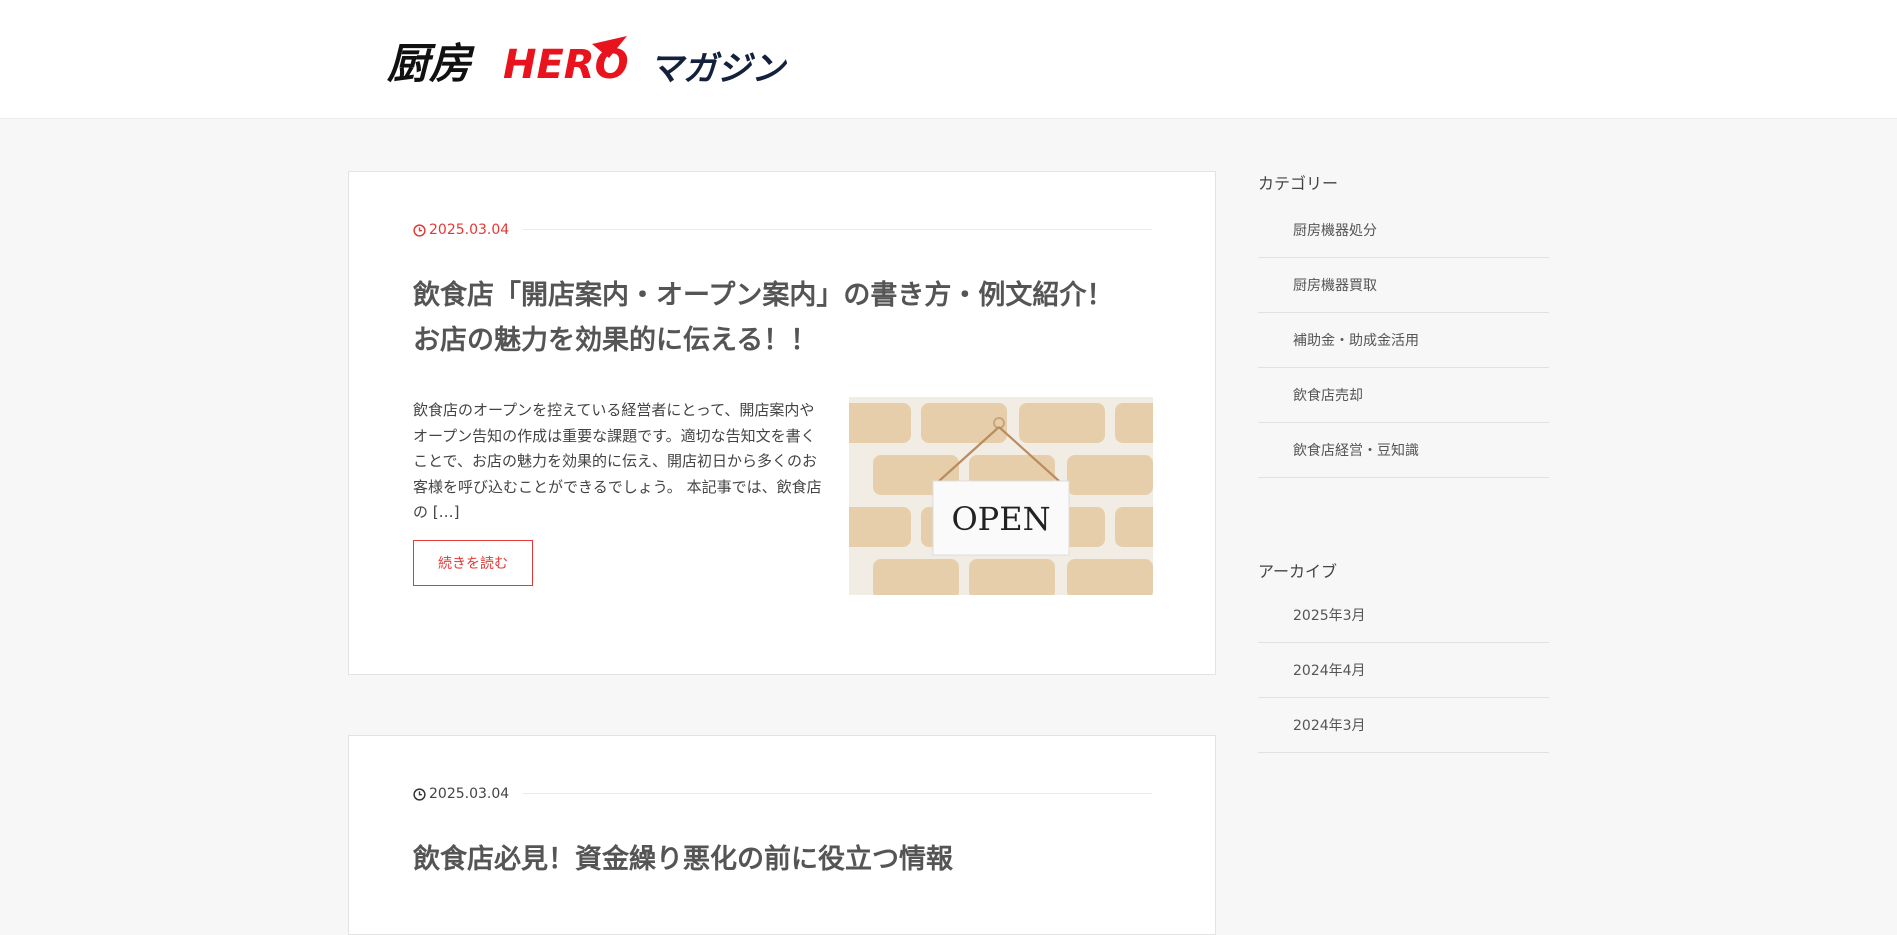 The image size is (1897, 935). I want to click on category-item: 補助金・助成金活用, so click(1403, 340).